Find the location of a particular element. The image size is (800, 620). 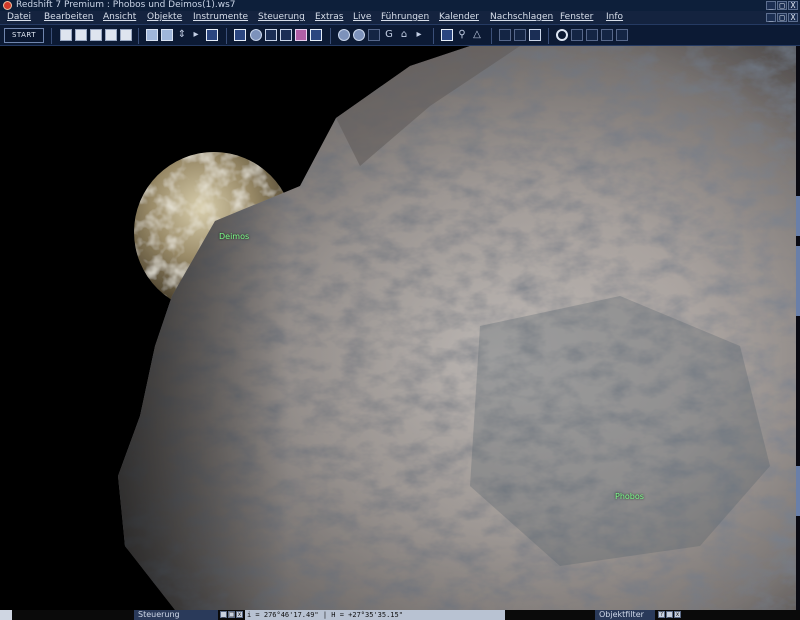

target-icon is located at coordinates (374, 35).